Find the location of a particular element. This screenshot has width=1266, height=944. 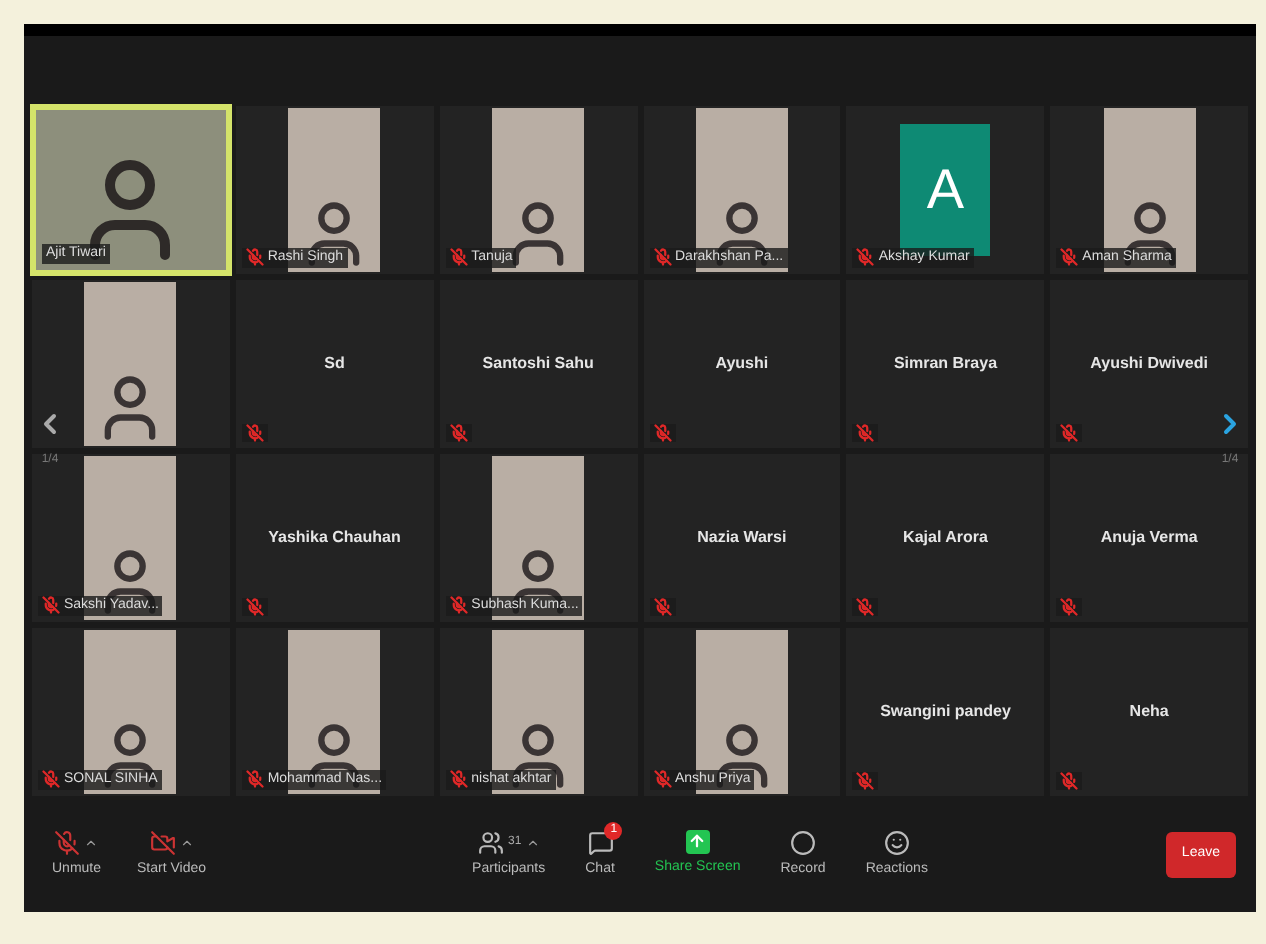

participant-tile: Sd is located at coordinates (334, 364).